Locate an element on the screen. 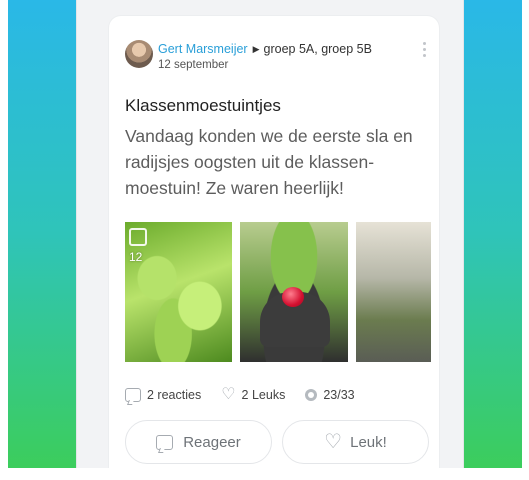 Image resolution: width=529 pixels, height=480 pixels. reactions-label: 2 reacties is located at coordinates (174, 395).